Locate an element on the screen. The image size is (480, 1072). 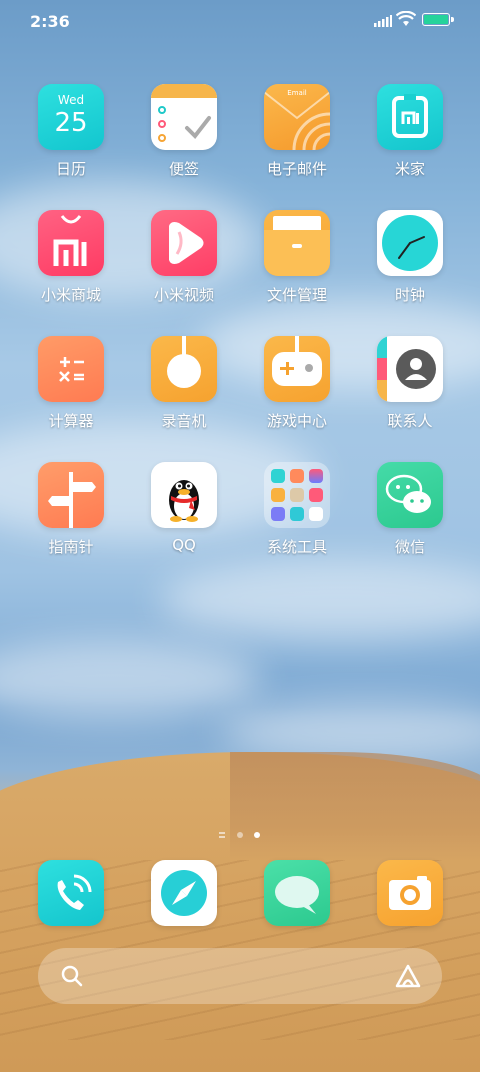
page-dot-current is located at coordinates (257, 835).